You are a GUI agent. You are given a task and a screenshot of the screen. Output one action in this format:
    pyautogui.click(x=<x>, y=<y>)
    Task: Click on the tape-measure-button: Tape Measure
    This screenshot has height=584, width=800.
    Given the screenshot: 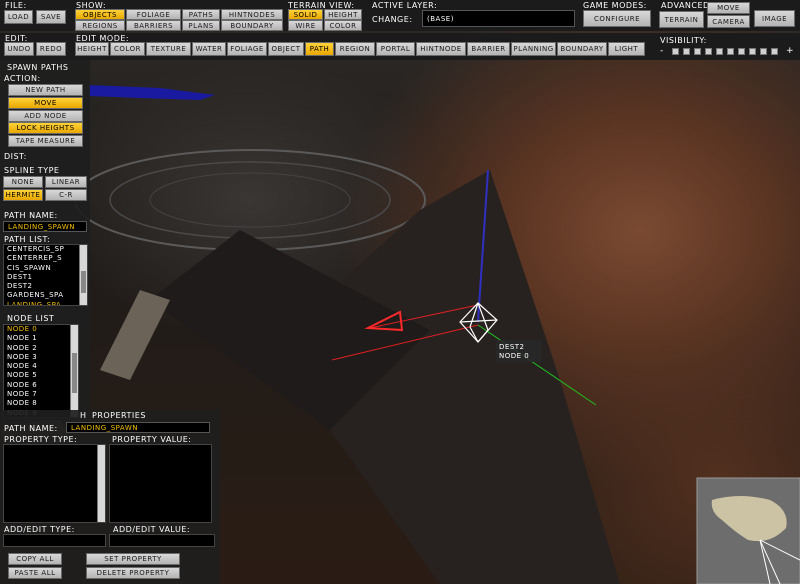 What is the action you would take?
    pyautogui.click(x=45, y=141)
    